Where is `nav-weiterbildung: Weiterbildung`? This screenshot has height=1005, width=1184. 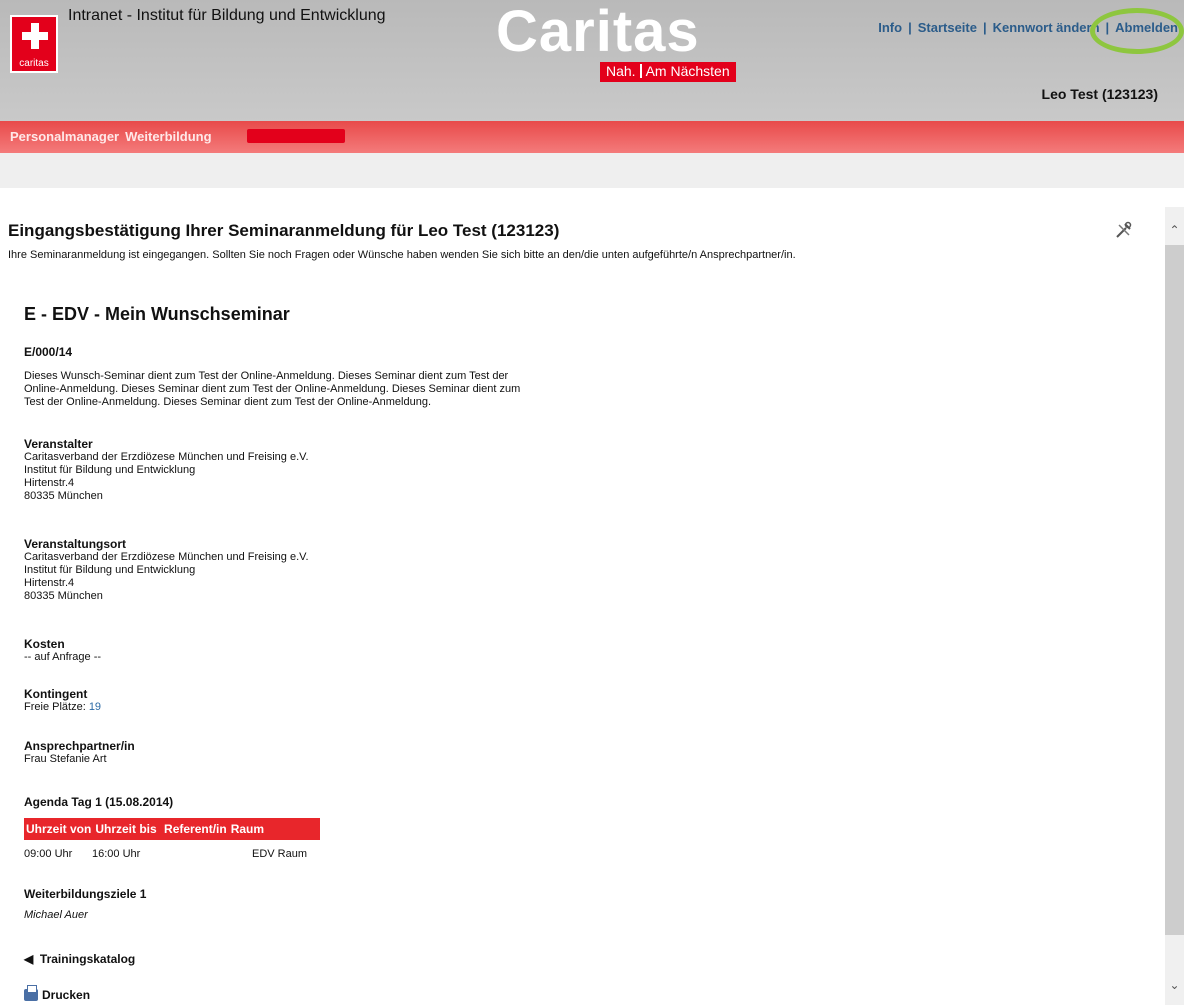 nav-weiterbildung: Weiterbildung is located at coordinates (168, 136).